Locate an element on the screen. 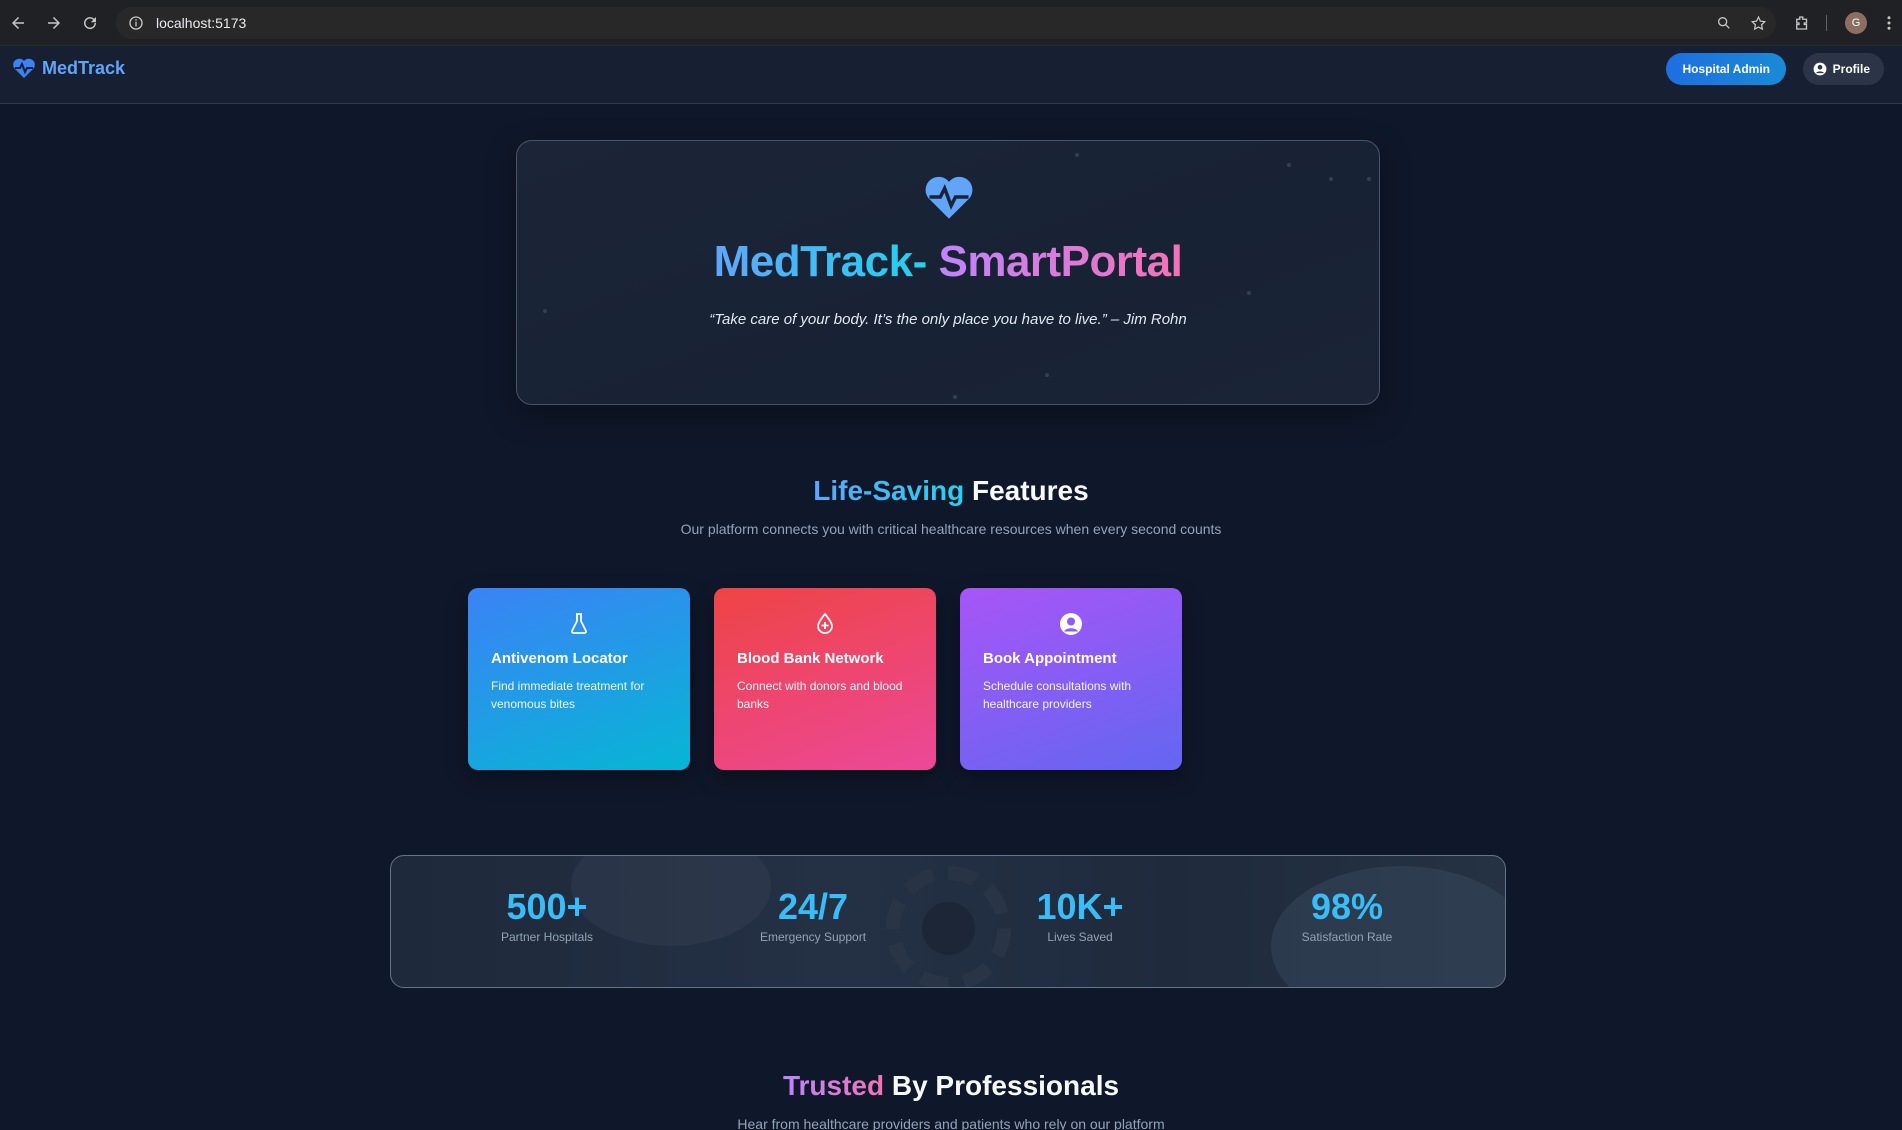  testimonials-heading-accent: Trusted is located at coordinates (833, 1085).